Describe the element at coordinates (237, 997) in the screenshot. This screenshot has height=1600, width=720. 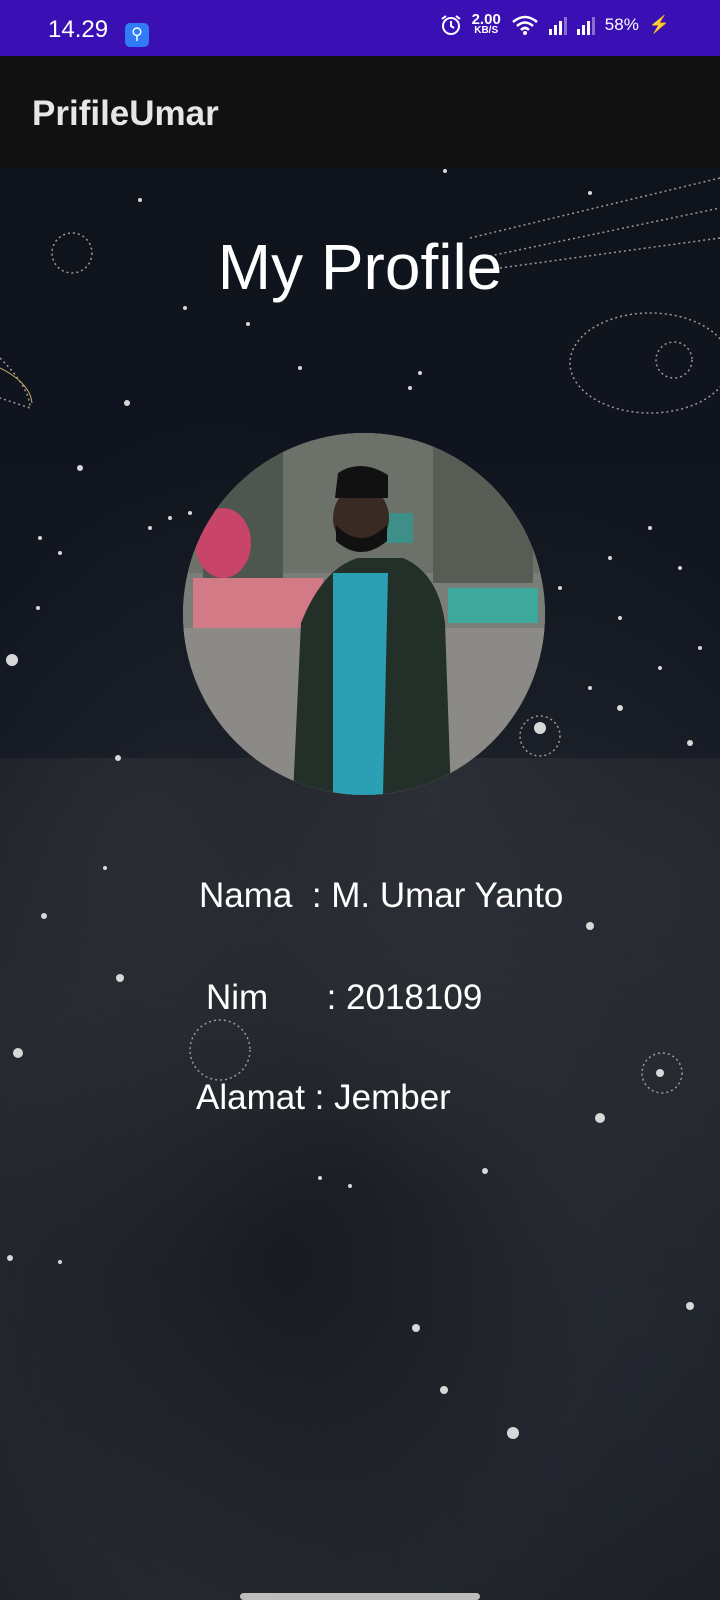
I see `nim-label: Nim` at that location.